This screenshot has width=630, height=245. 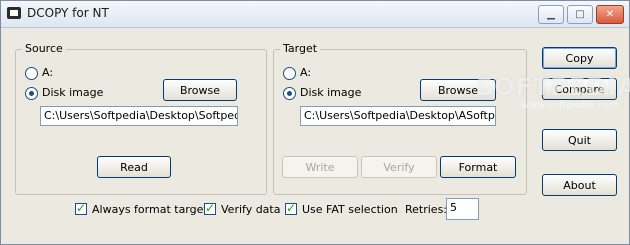 I want to click on source-path-field: C:\Users\Softpedia\Desktop\Softpedia.i, so click(x=139, y=116).